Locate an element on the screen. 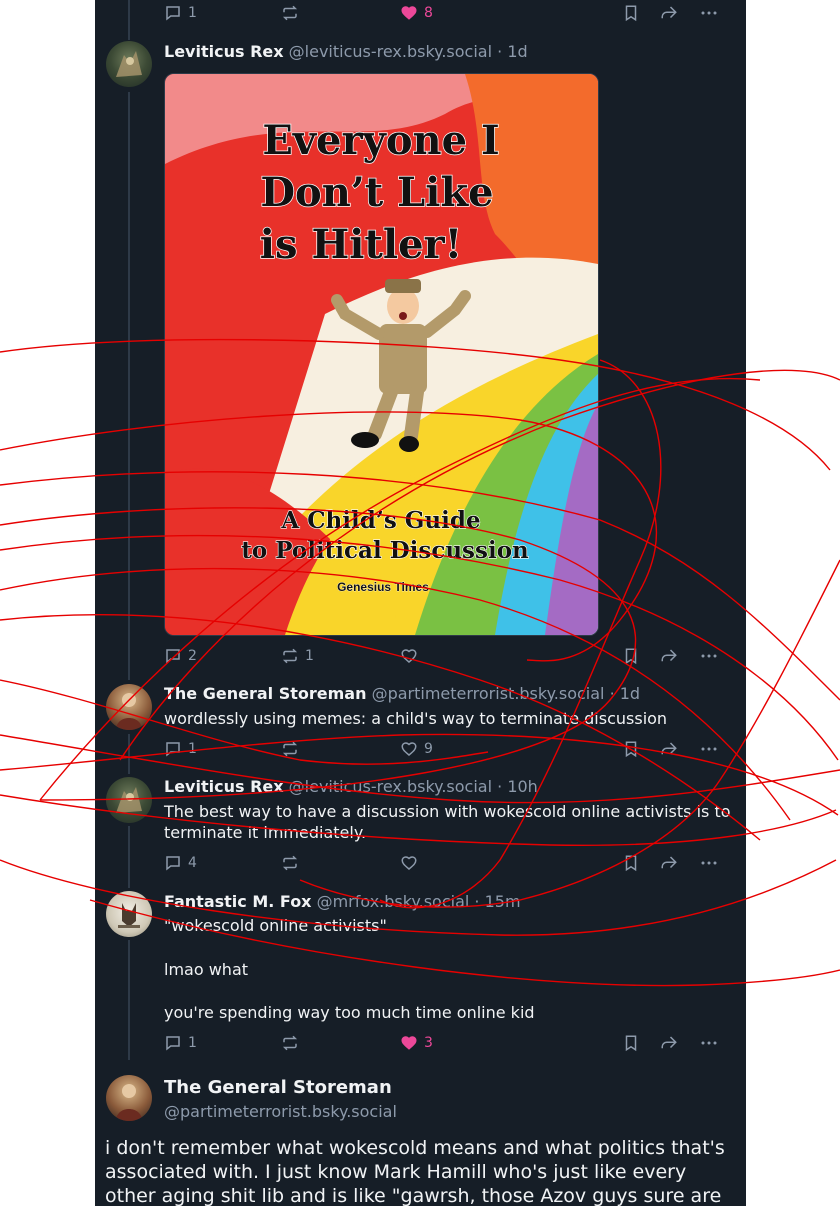 The height and width of the screenshot is (1206, 840). reply-count: 2 is located at coordinates (192, 656).